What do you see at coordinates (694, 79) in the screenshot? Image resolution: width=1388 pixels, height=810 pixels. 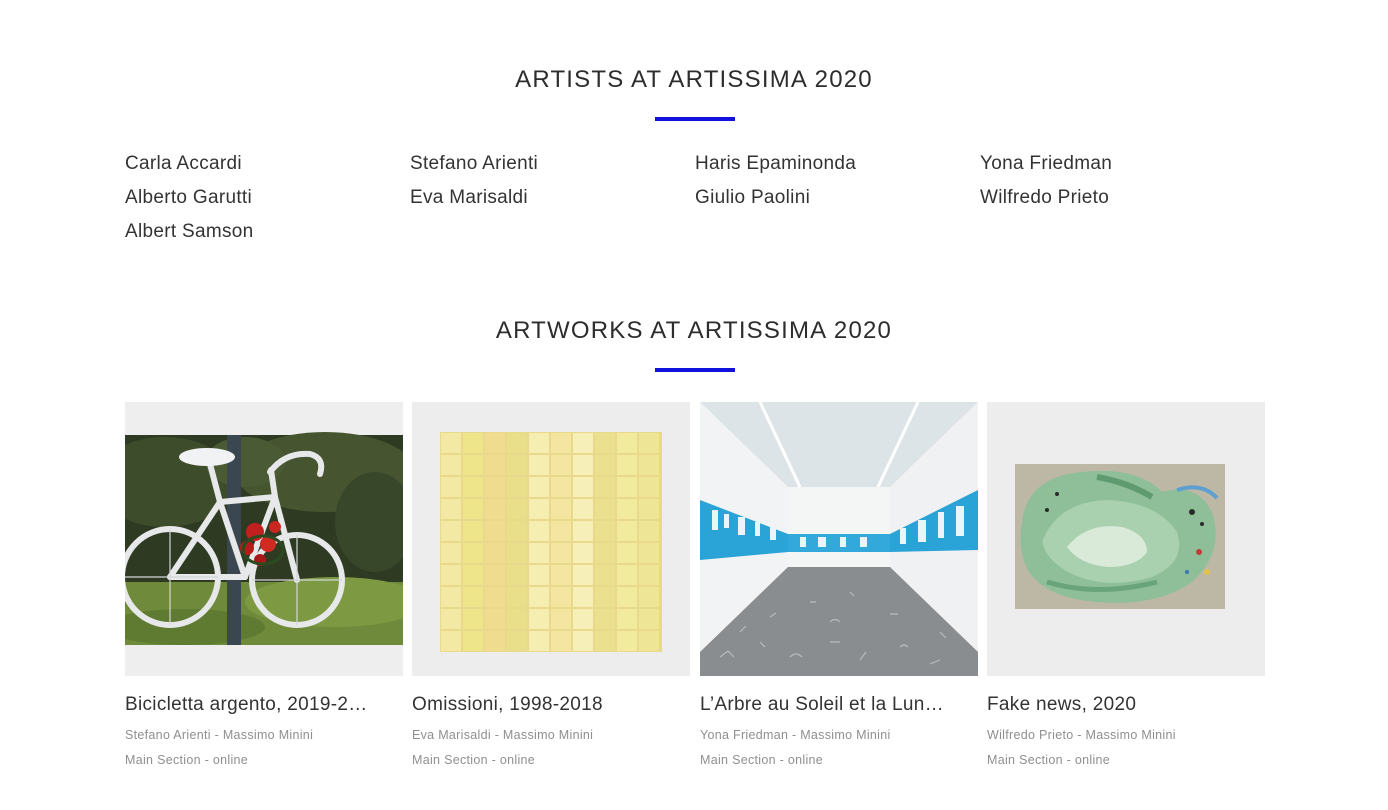 I see `artists-section-title: ARTISTS AT ARTISSIMA 2020` at bounding box center [694, 79].